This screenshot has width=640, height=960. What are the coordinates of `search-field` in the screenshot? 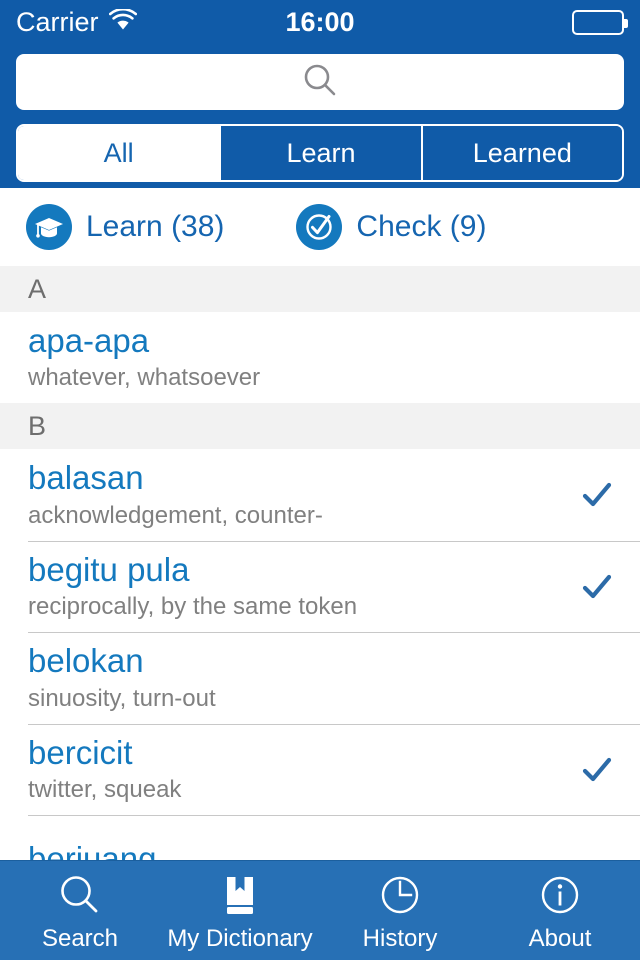 It's located at (320, 82).